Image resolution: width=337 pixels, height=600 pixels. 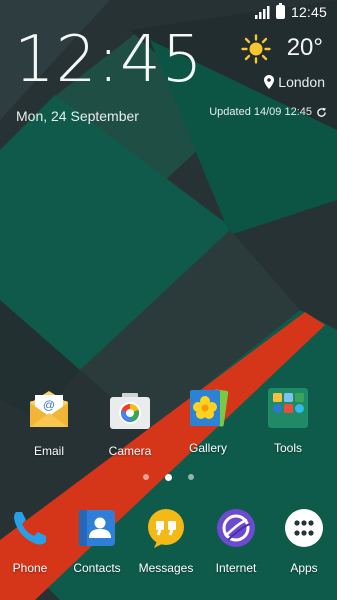 I want to click on app-gallery: Gallery, so click(x=208, y=420).